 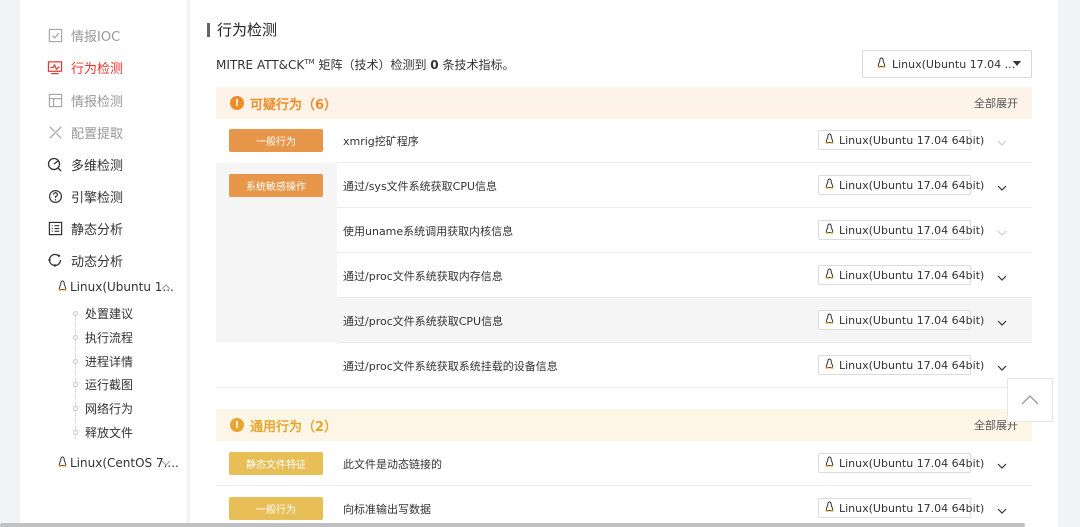 What do you see at coordinates (624, 140) in the screenshot?
I see `behavior-row: 一般行为 xmrig挖矿程序 Linux(Ubuntu 17.04 64bit)` at bounding box center [624, 140].